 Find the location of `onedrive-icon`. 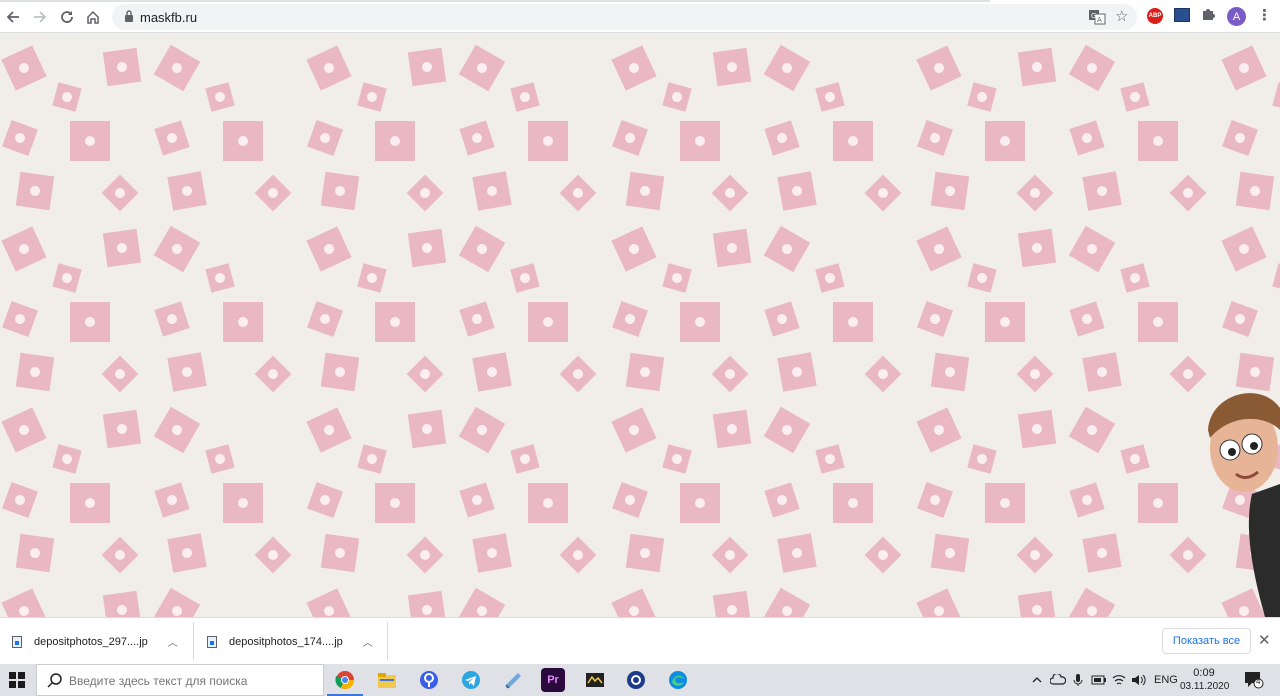

onedrive-icon is located at coordinates (1058, 680).